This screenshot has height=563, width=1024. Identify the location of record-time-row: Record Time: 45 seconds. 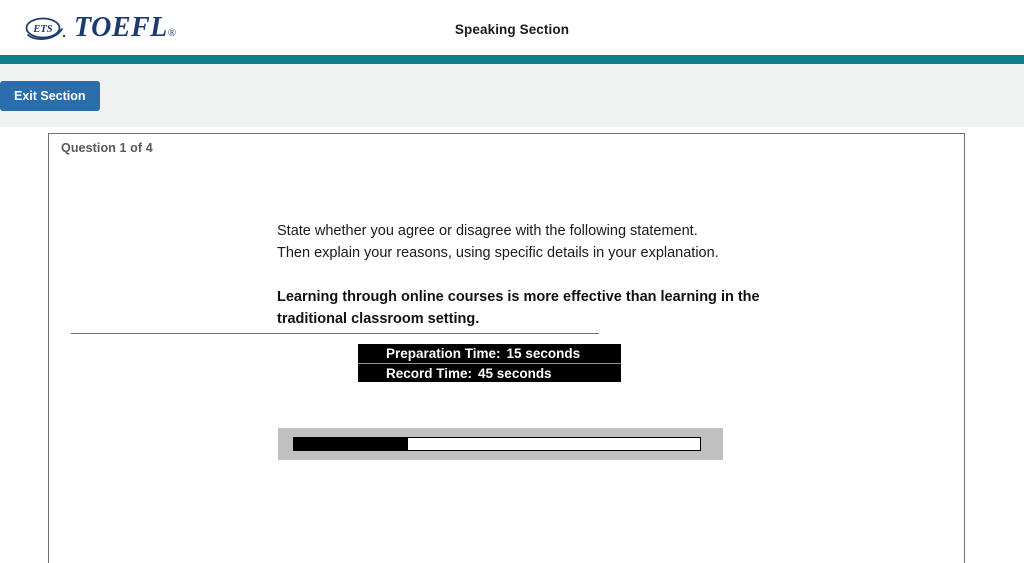
(489, 372).